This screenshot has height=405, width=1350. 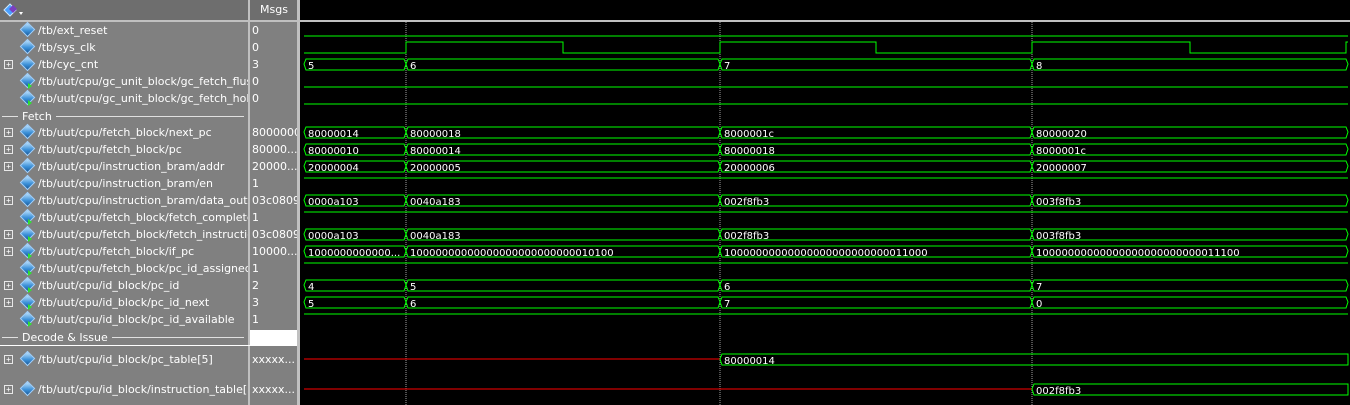 What do you see at coordinates (124, 166) in the screenshot?
I see `signal-row: + /tb/uut/cpu/instruction_bram/addr` at bounding box center [124, 166].